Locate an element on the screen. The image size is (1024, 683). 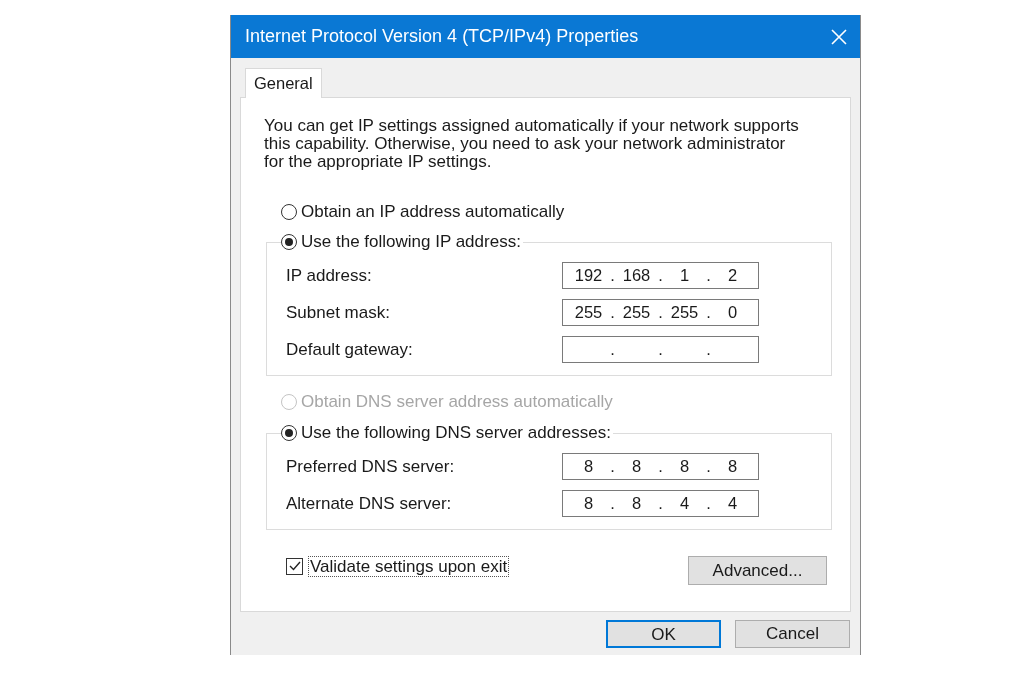
radio-label: Use the following DNS server addresses: is located at coordinates (456, 433).